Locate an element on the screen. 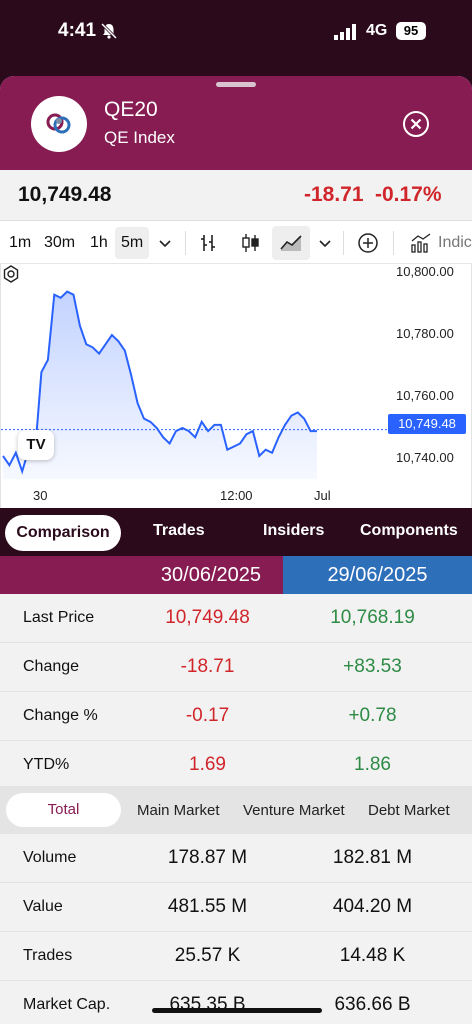  status-time: 4:41 is located at coordinates (77, 30).